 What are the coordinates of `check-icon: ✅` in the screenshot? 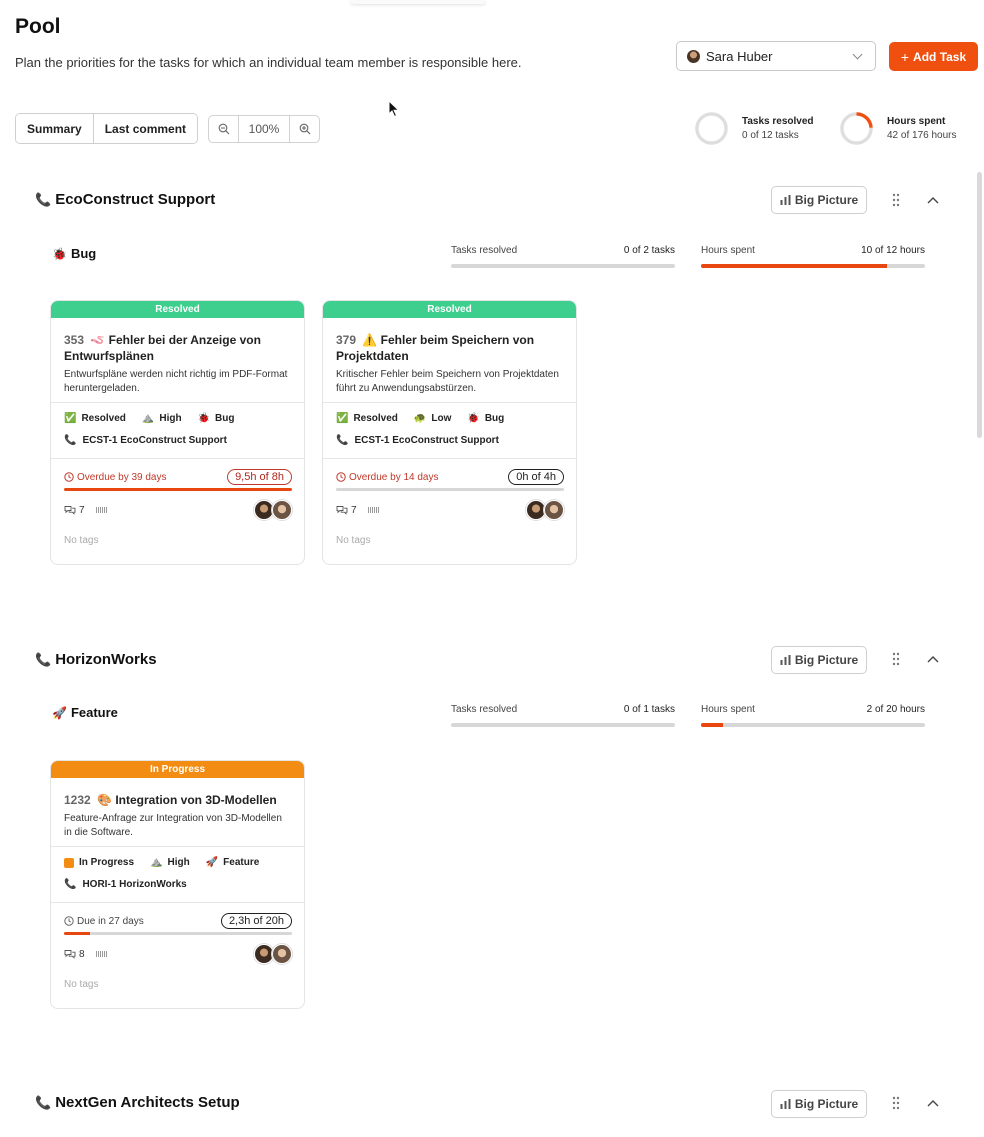 It's located at (342, 418).